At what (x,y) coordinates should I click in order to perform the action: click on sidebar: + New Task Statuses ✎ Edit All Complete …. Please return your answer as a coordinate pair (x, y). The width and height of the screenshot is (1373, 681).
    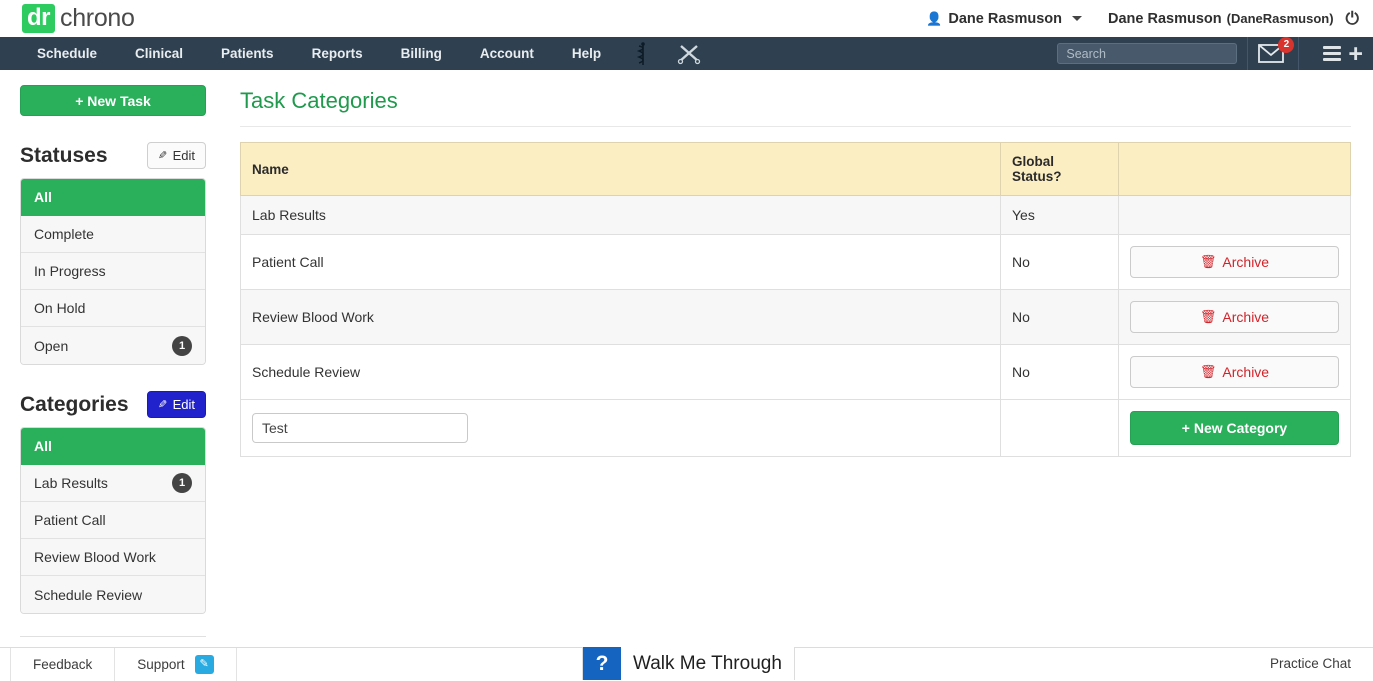
    Looking at the image, I should click on (113, 375).